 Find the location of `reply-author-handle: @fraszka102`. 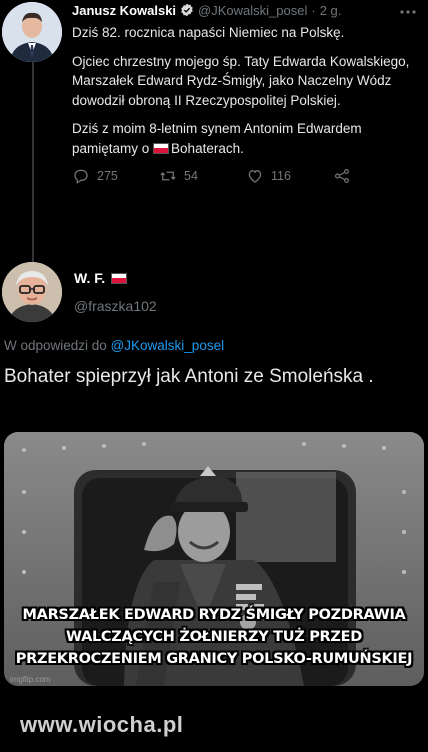

reply-author-handle: @fraszka102 is located at coordinates (115, 306).